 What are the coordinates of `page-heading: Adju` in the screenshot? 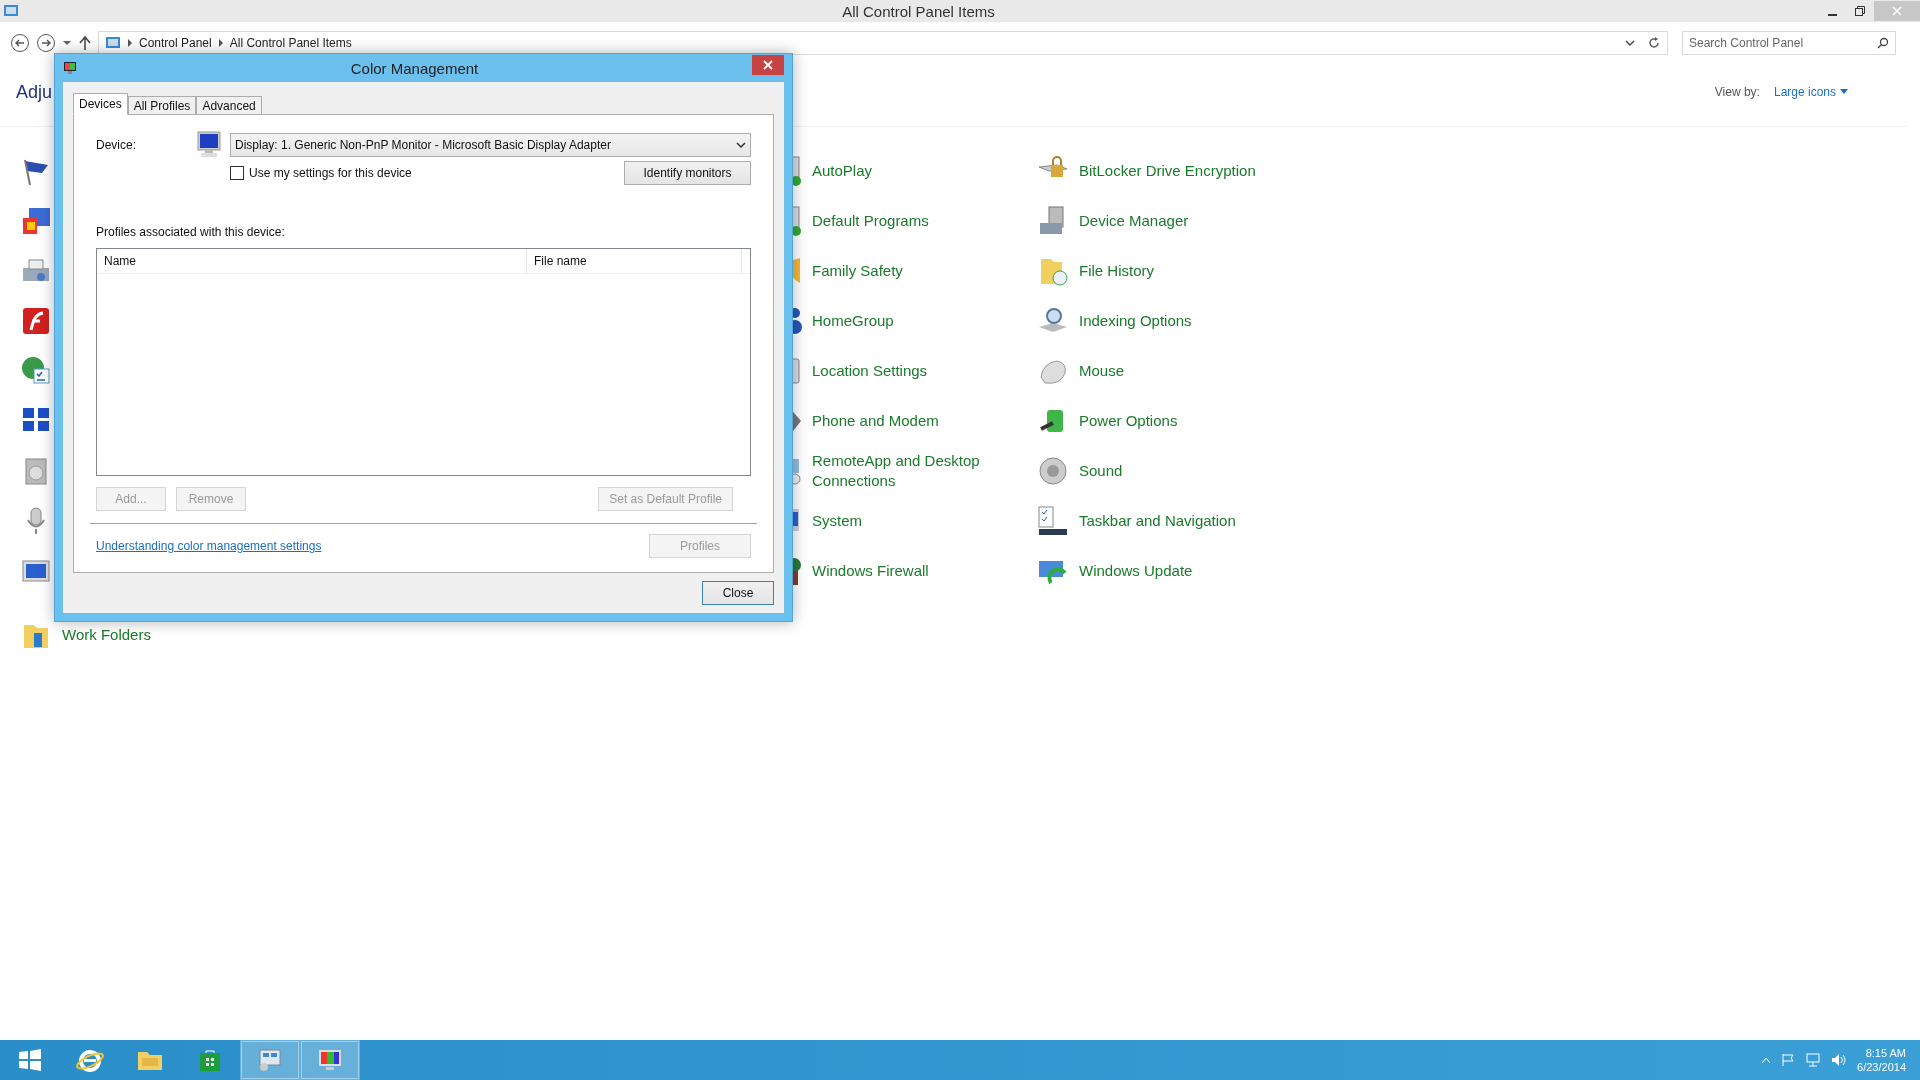 It's located at (34, 92).